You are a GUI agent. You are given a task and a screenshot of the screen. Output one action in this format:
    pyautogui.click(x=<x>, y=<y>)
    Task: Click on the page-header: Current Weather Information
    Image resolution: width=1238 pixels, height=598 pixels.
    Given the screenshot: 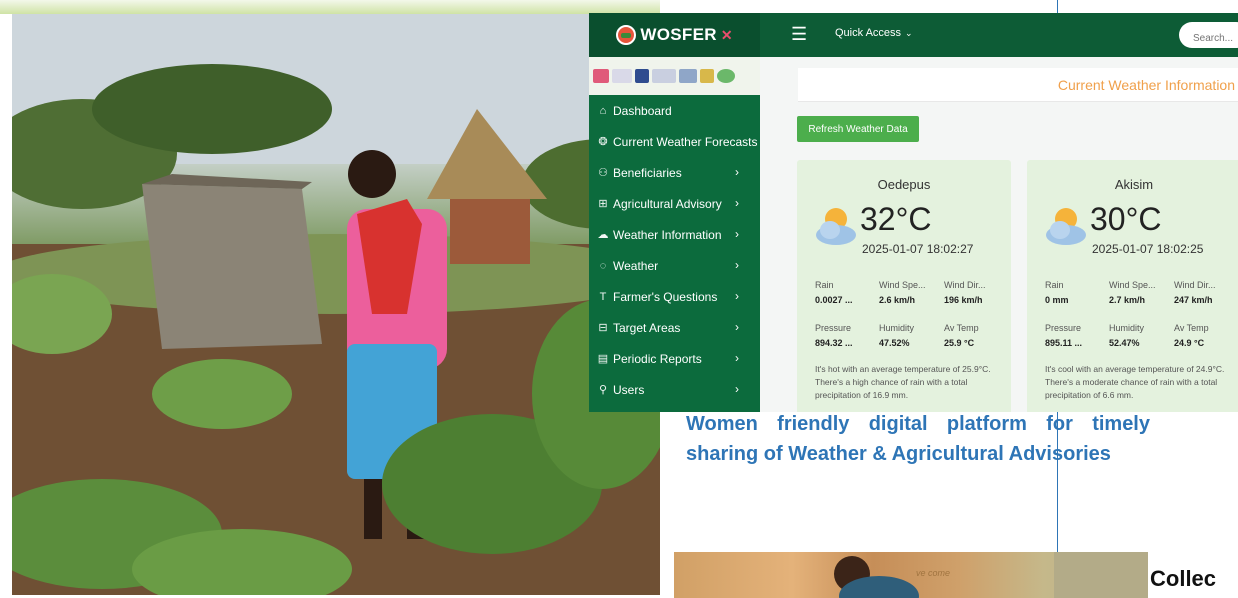 What is the action you would take?
    pyautogui.click(x=1018, y=85)
    